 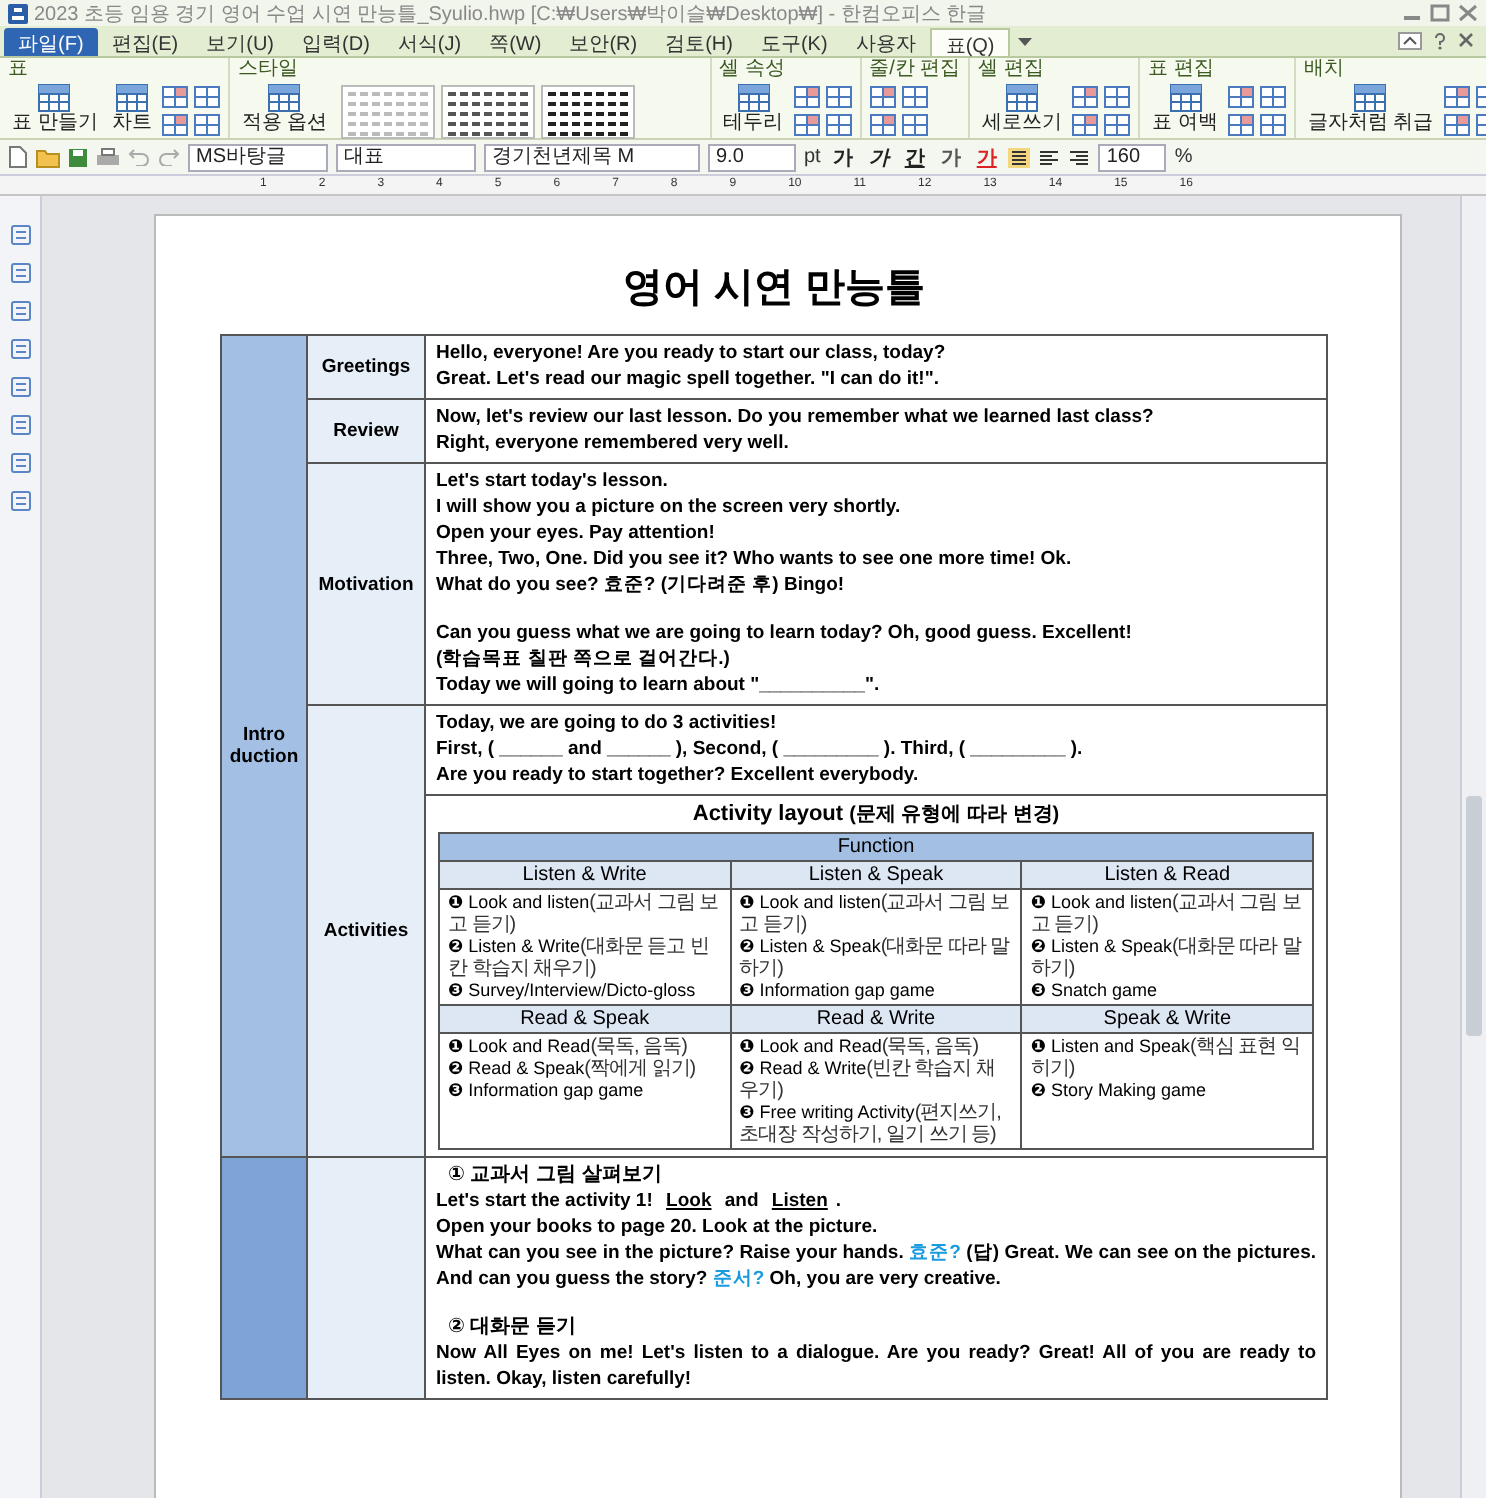 I want to click on column-header-cell: Read & Write, so click(x=876, y=1019).